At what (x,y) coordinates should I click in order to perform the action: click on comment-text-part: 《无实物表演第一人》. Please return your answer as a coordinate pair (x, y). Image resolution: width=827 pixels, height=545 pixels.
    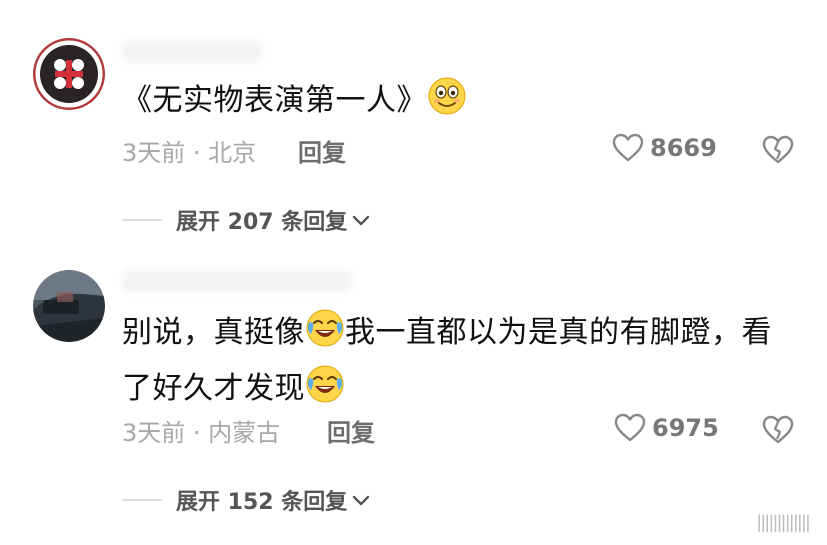
    Looking at the image, I should click on (274, 100).